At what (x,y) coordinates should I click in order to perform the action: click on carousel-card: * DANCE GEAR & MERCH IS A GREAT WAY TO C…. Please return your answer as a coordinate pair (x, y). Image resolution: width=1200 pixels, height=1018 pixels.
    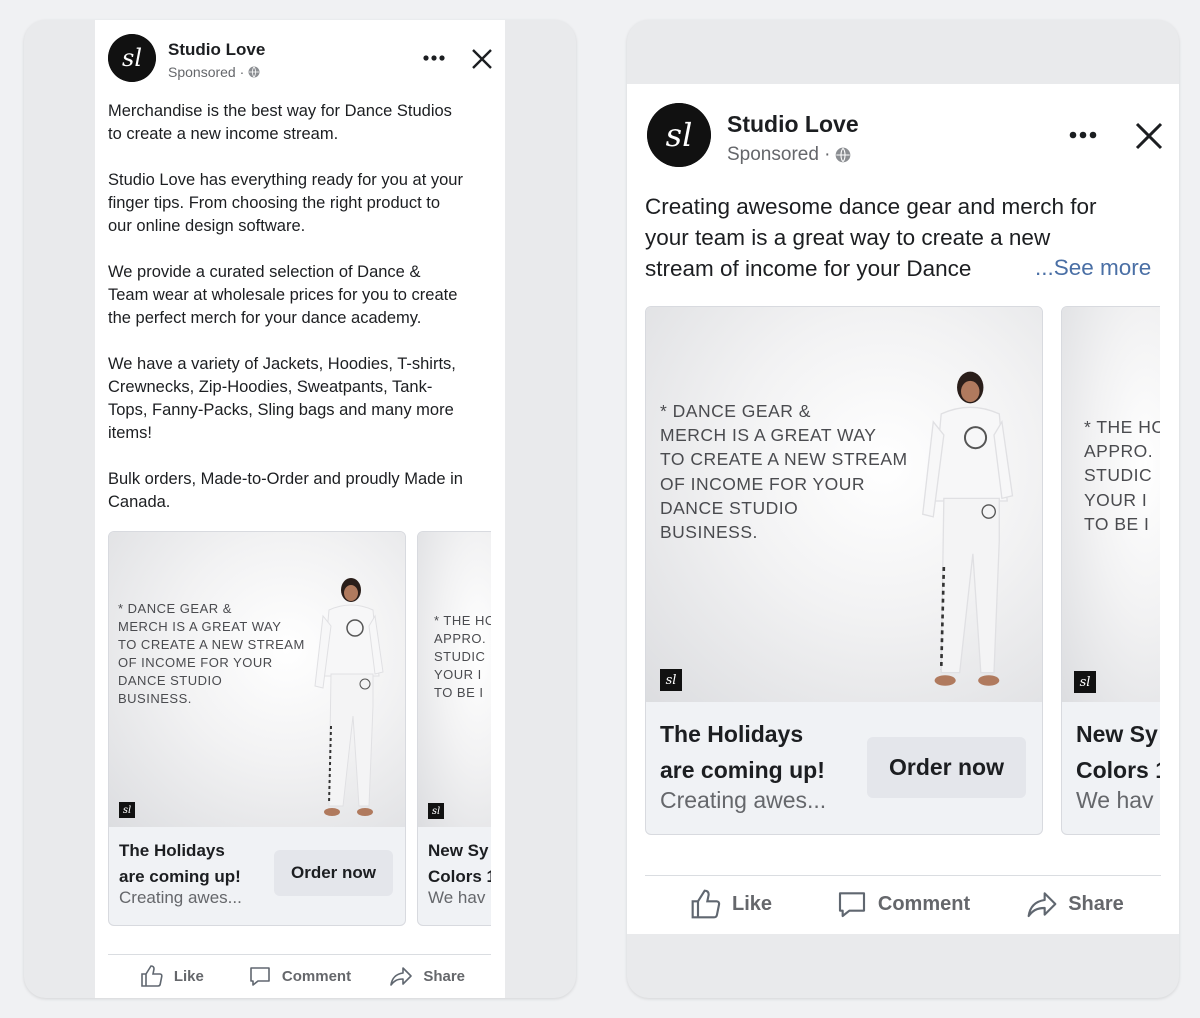
    Looking at the image, I should click on (257, 728).